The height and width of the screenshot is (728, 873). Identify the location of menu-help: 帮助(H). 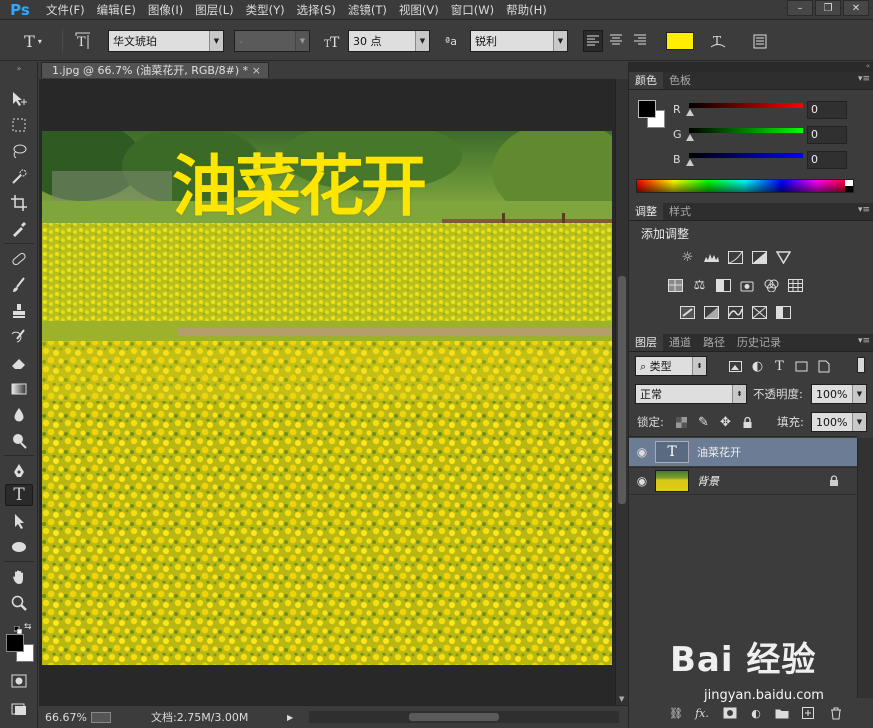
(526, 10).